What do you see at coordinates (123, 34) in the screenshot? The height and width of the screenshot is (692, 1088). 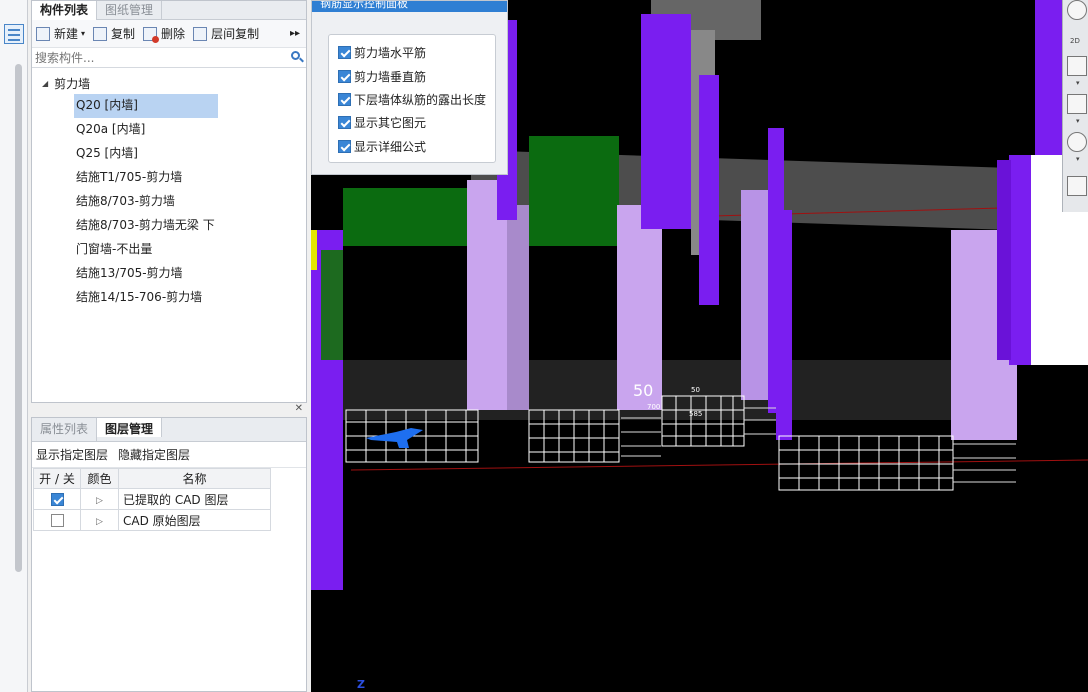 I see `copy-button-label: 复制` at bounding box center [123, 34].